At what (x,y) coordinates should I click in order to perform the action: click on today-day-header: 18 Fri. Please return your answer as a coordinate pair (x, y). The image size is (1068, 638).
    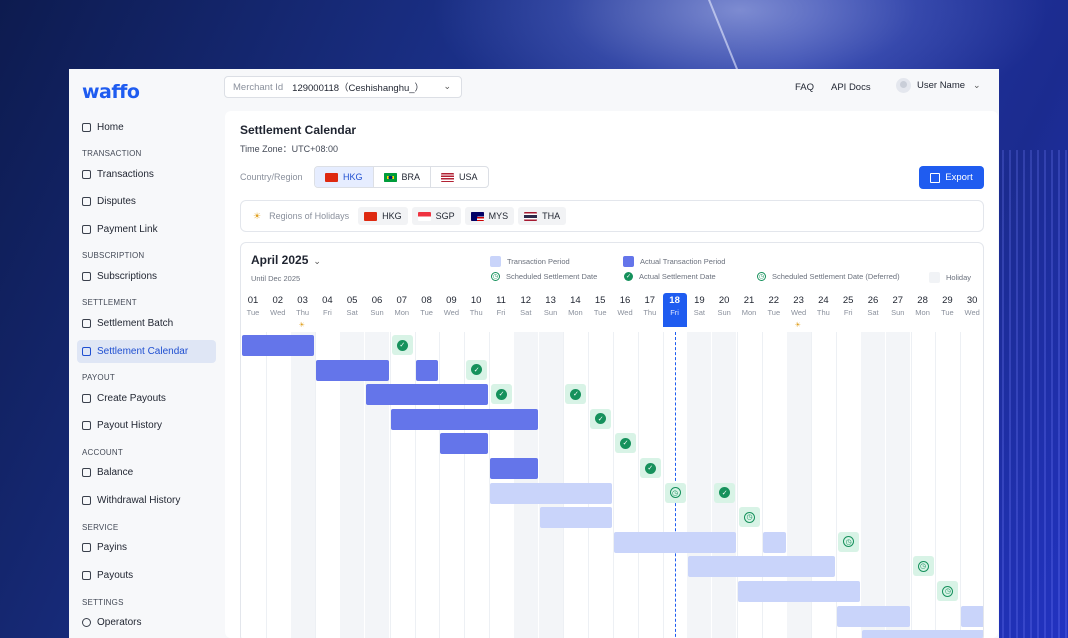
    Looking at the image, I should click on (674, 310).